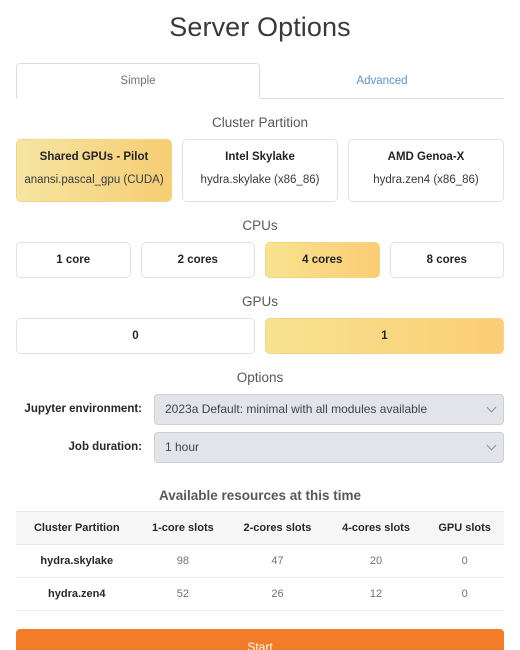 The height and width of the screenshot is (650, 520). I want to click on tab-bar: Simple Advanced, so click(260, 81).